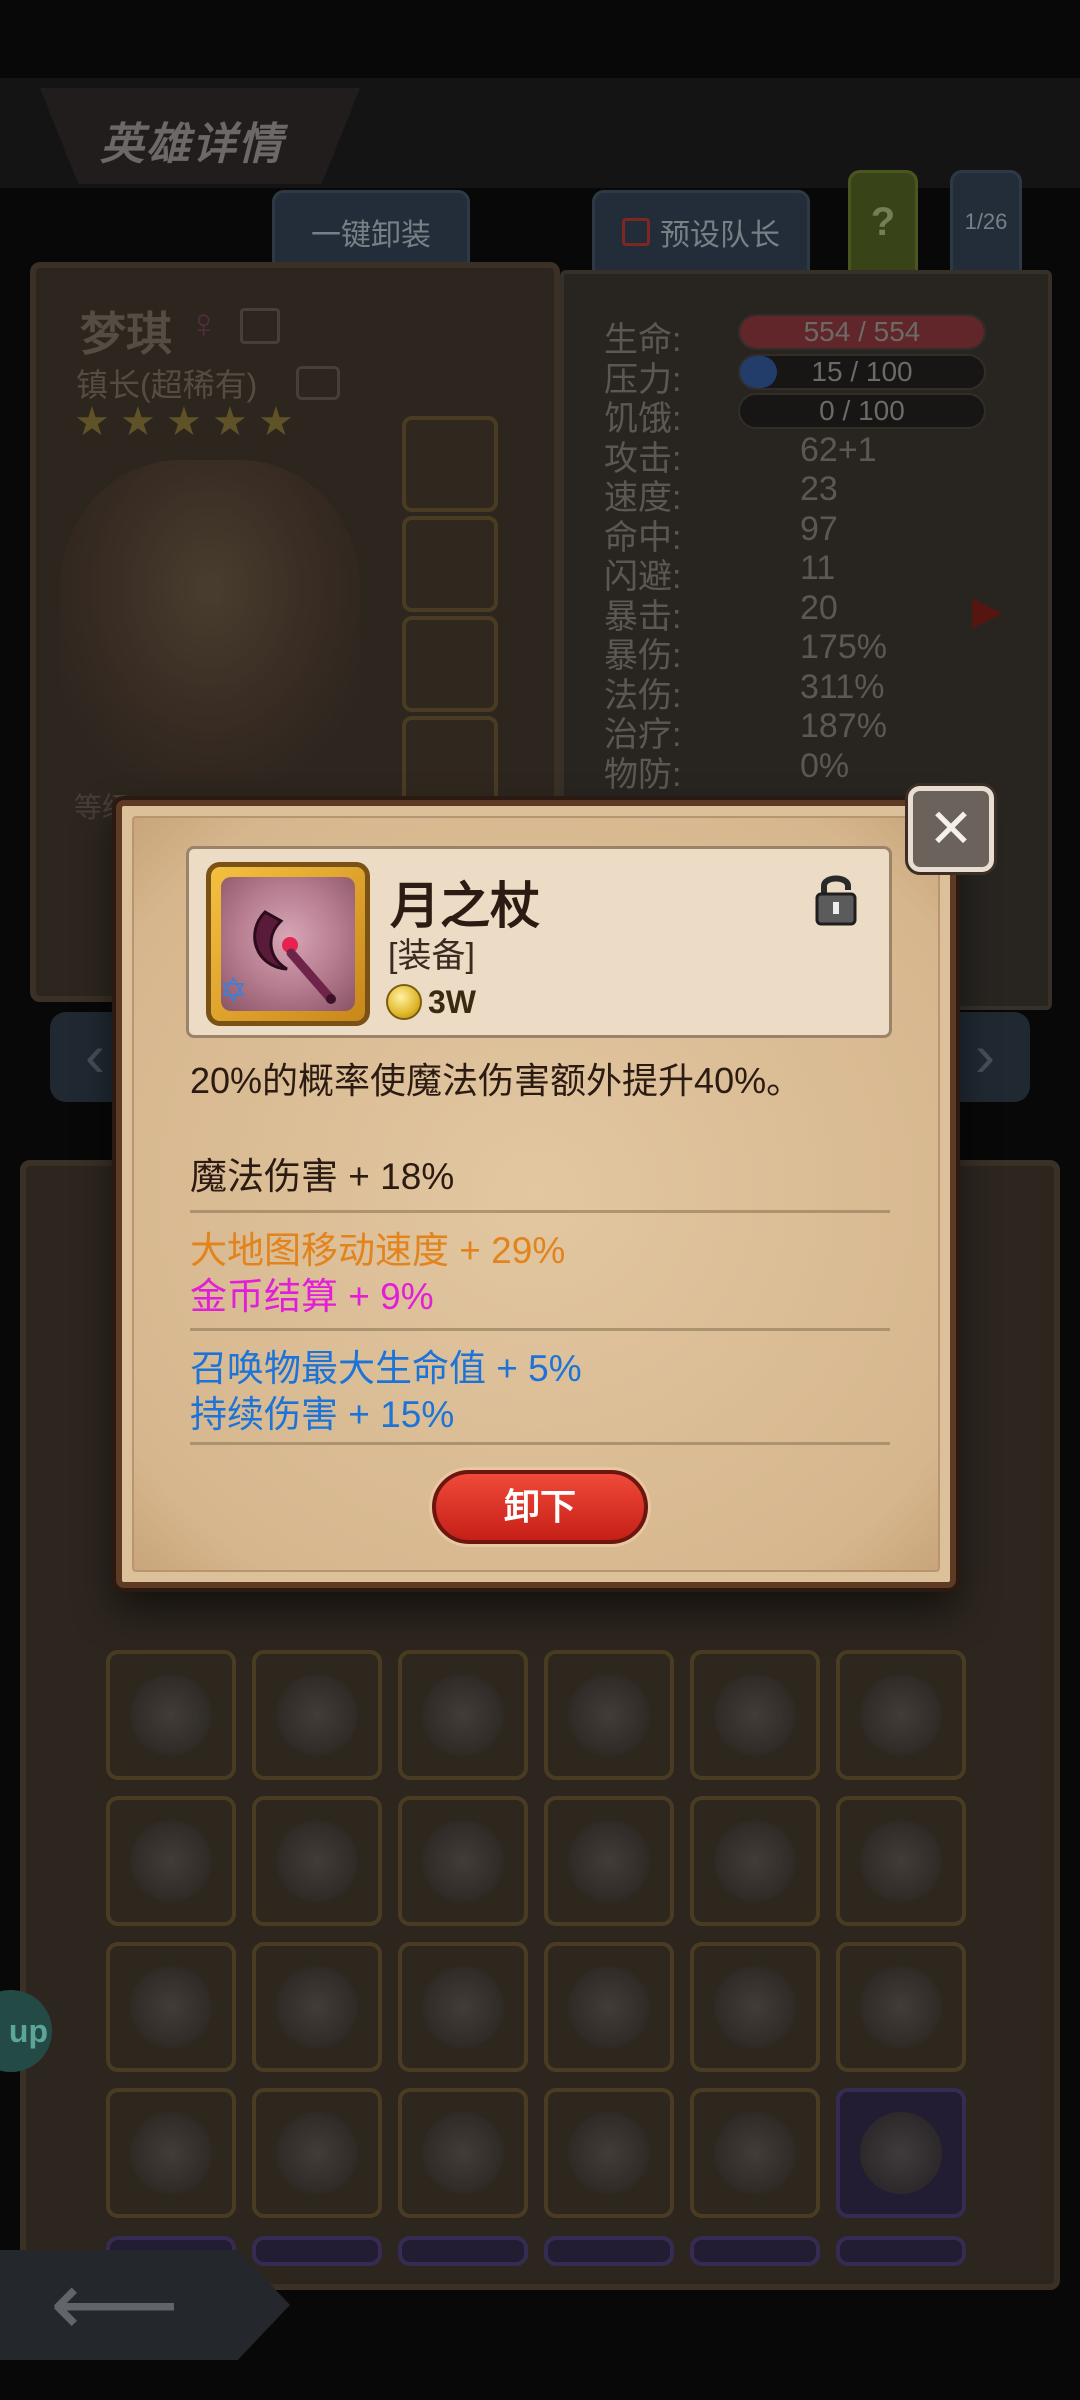 This screenshot has height=2400, width=1080. I want to click on staff-graphic, so click(294, 957).